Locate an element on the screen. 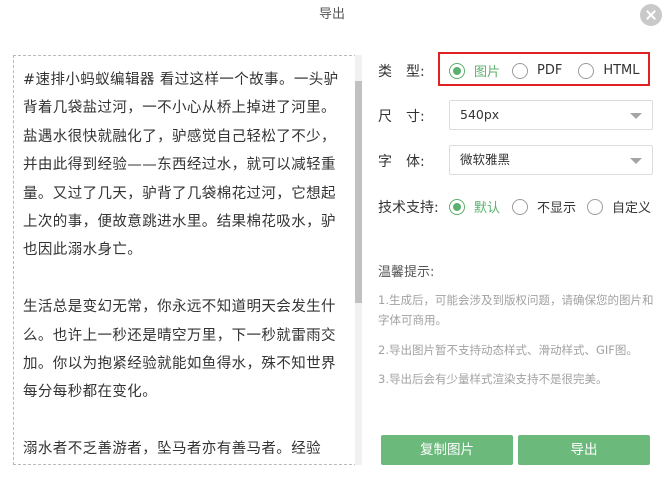 This screenshot has width=664, height=478. export-button: 导出 is located at coordinates (584, 450).